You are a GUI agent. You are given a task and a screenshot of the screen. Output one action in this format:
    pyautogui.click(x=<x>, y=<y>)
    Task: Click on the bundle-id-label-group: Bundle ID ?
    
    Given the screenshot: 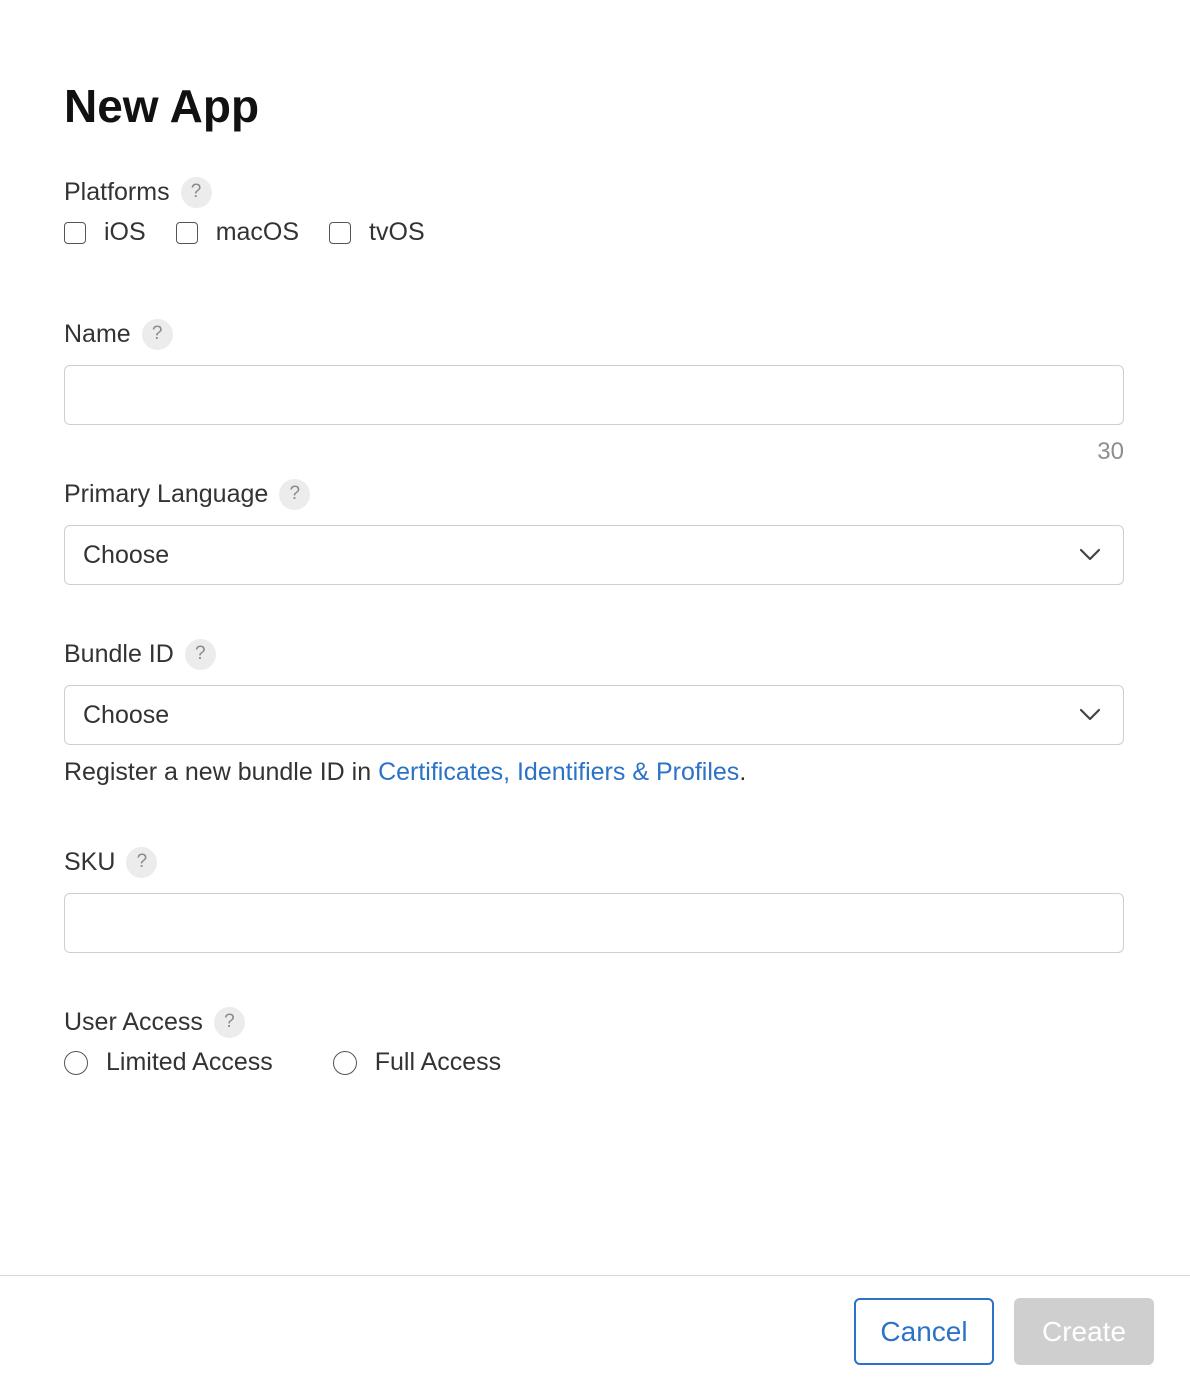 What is the action you would take?
    pyautogui.click(x=140, y=654)
    